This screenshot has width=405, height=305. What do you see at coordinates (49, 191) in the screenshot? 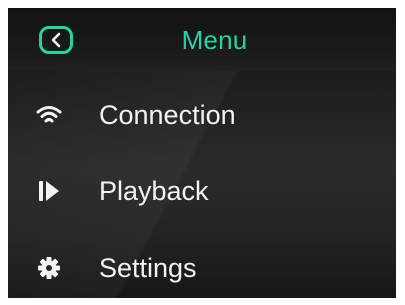
I see `play-icon` at bounding box center [49, 191].